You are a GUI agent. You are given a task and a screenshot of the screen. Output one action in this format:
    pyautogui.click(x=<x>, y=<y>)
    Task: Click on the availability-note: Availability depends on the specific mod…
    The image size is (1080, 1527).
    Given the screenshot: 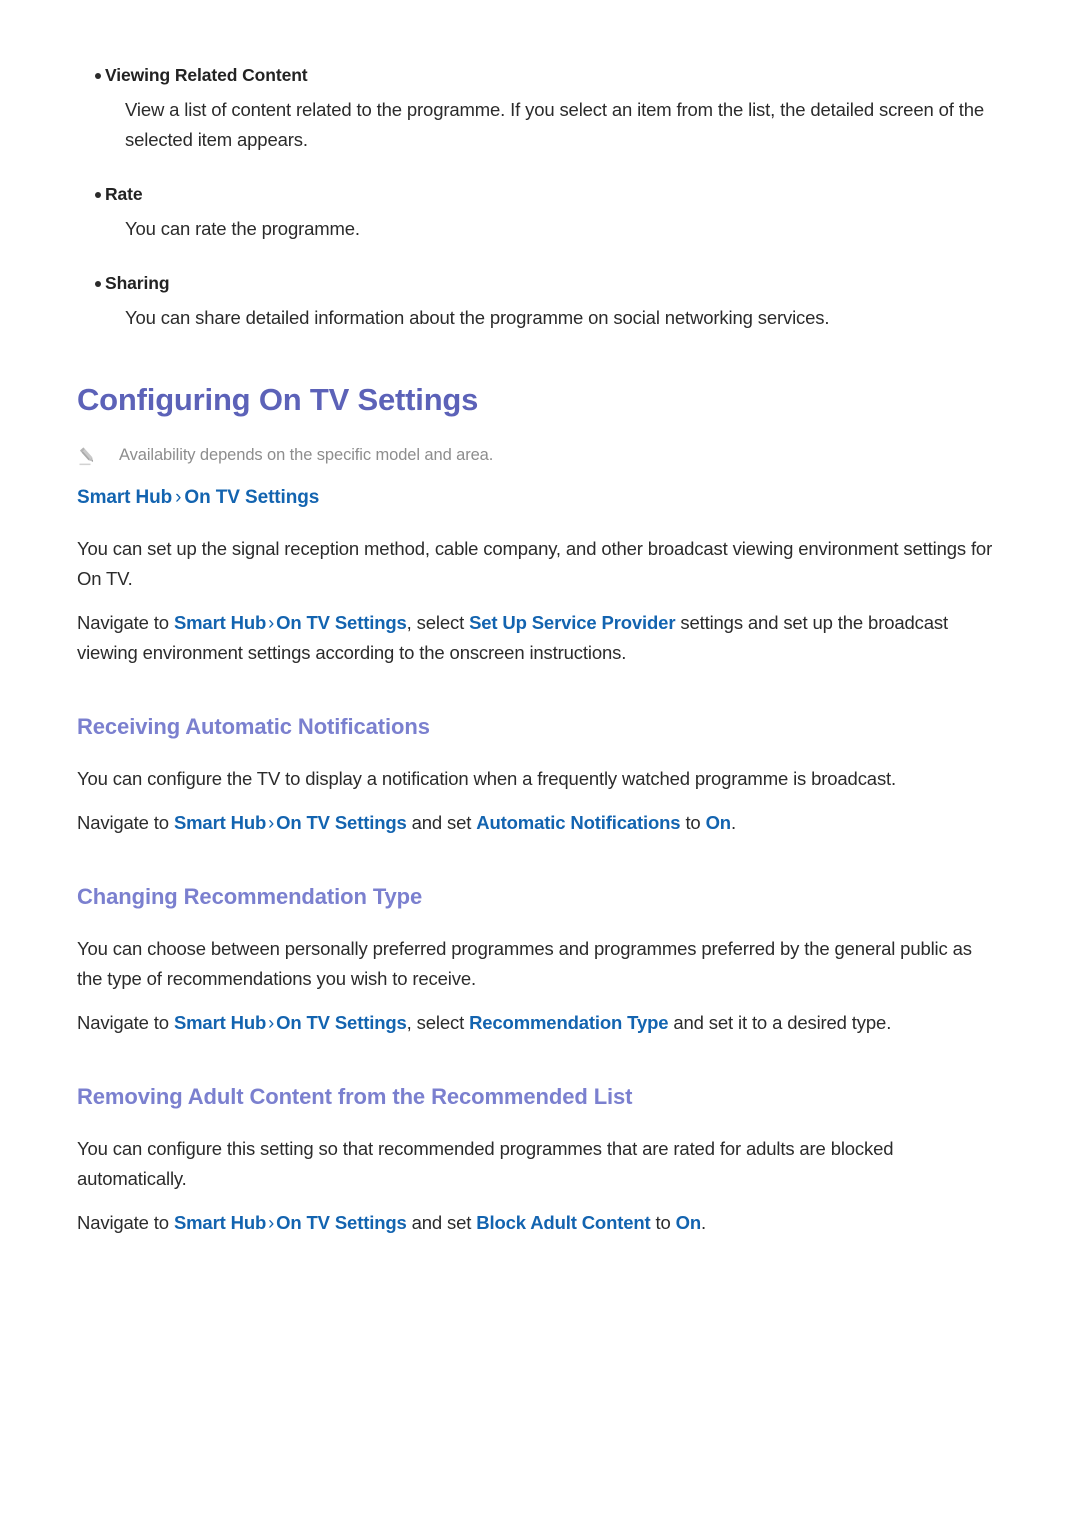 What is the action you would take?
    pyautogui.click(x=539, y=455)
    